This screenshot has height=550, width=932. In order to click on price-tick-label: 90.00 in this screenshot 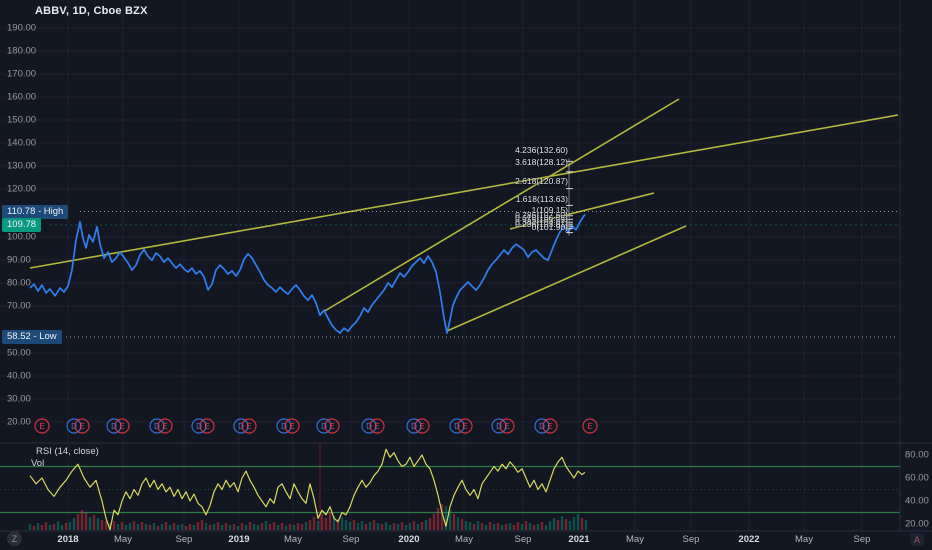, I will do `click(19, 260)`.